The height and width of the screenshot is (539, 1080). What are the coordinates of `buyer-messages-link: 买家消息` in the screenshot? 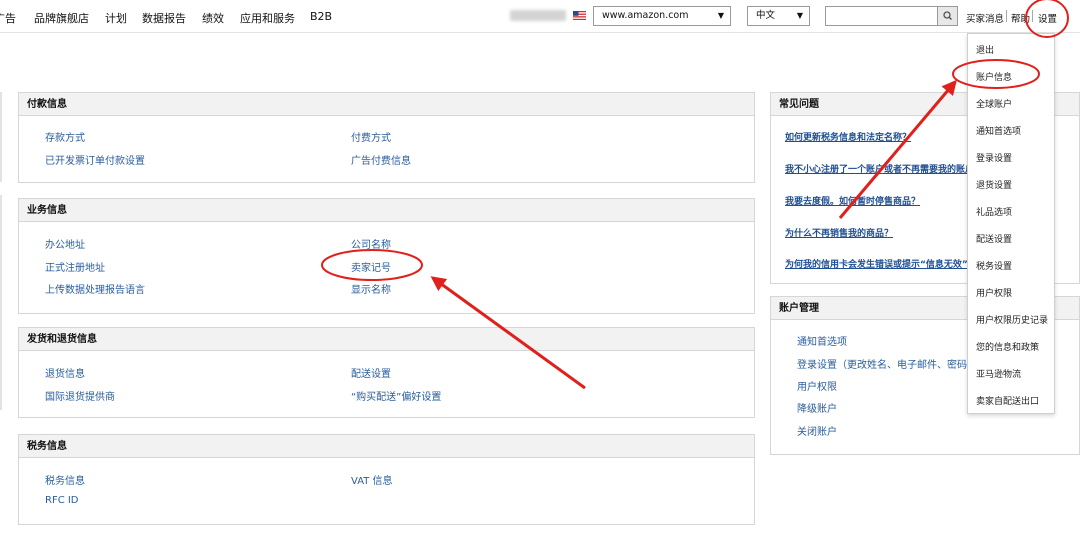 It's located at (985, 18).